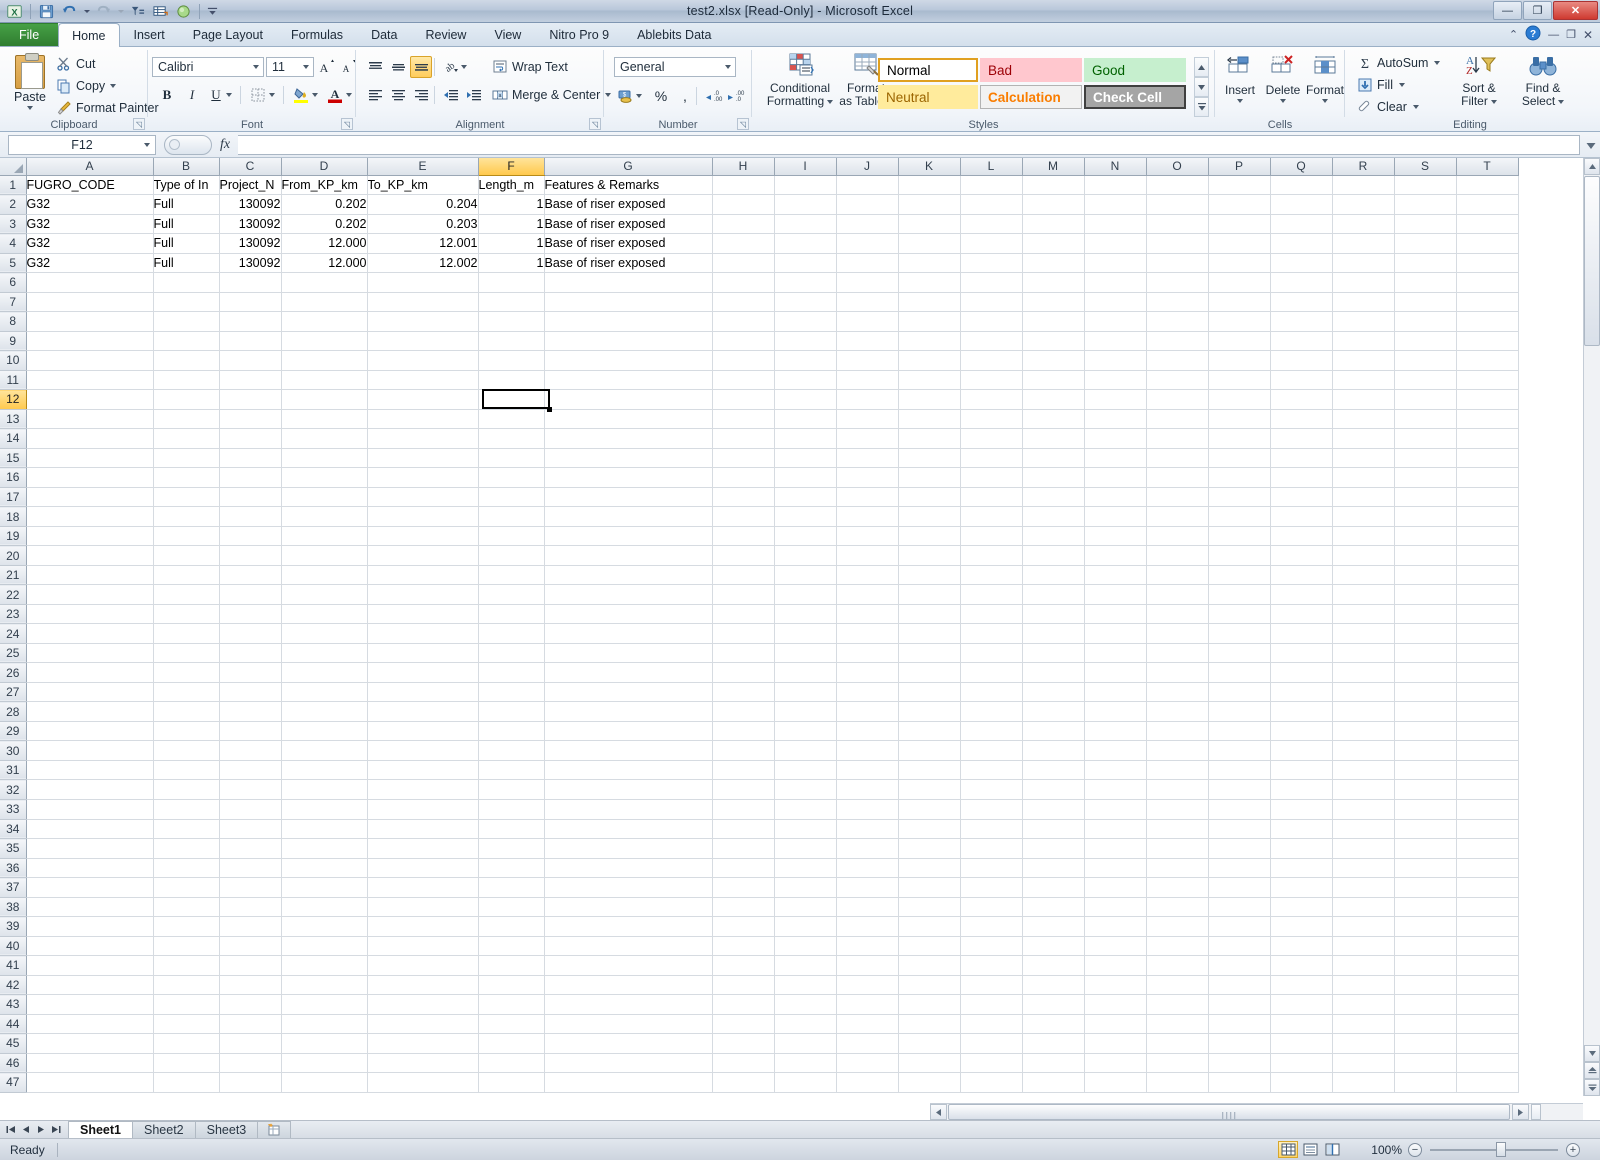 This screenshot has width=1600, height=1160. I want to click on cell-J2, so click(867, 204).